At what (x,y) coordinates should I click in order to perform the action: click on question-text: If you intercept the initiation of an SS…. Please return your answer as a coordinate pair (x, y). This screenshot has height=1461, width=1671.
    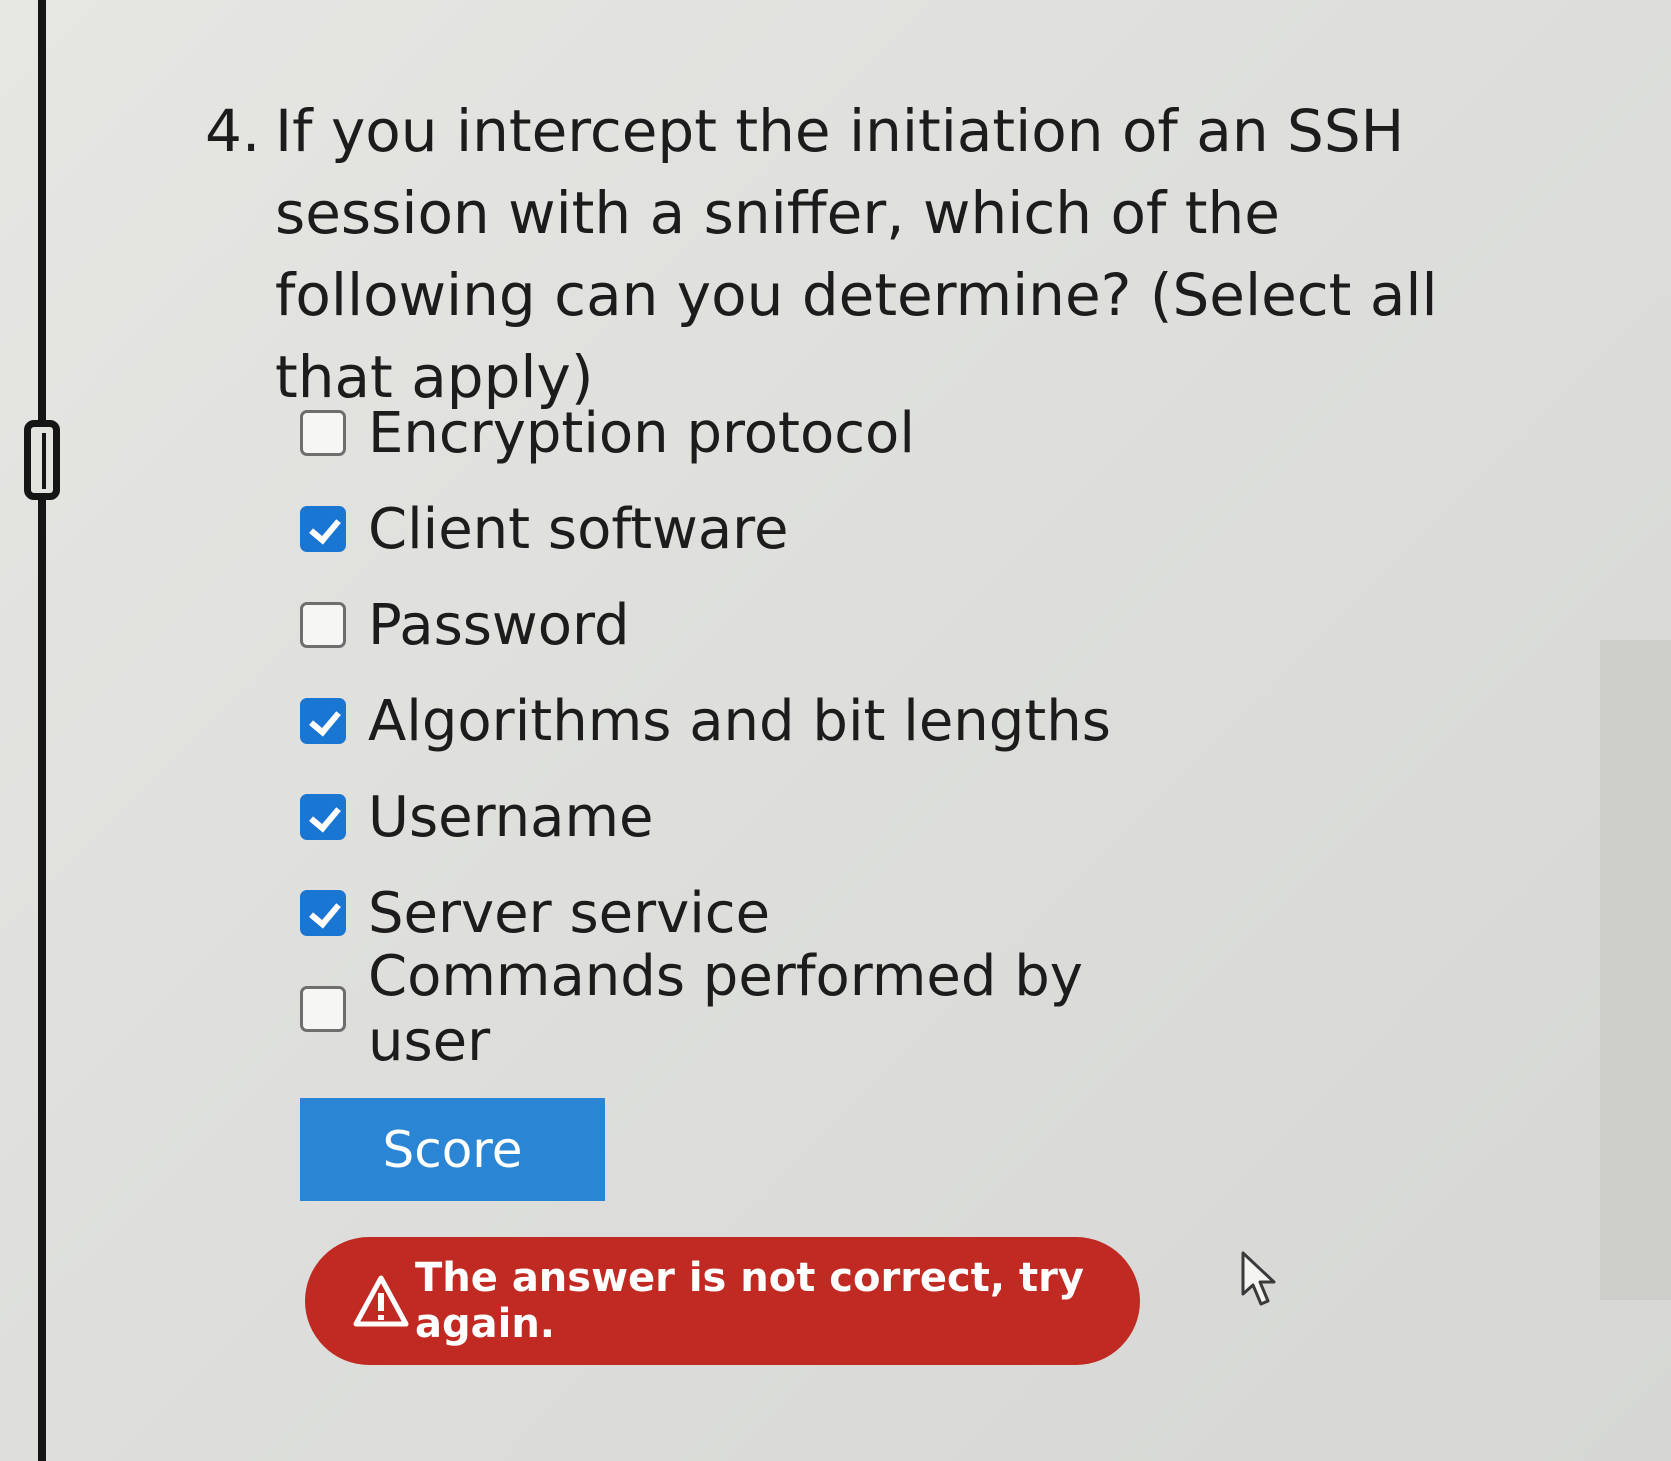
    Looking at the image, I should click on (856, 254).